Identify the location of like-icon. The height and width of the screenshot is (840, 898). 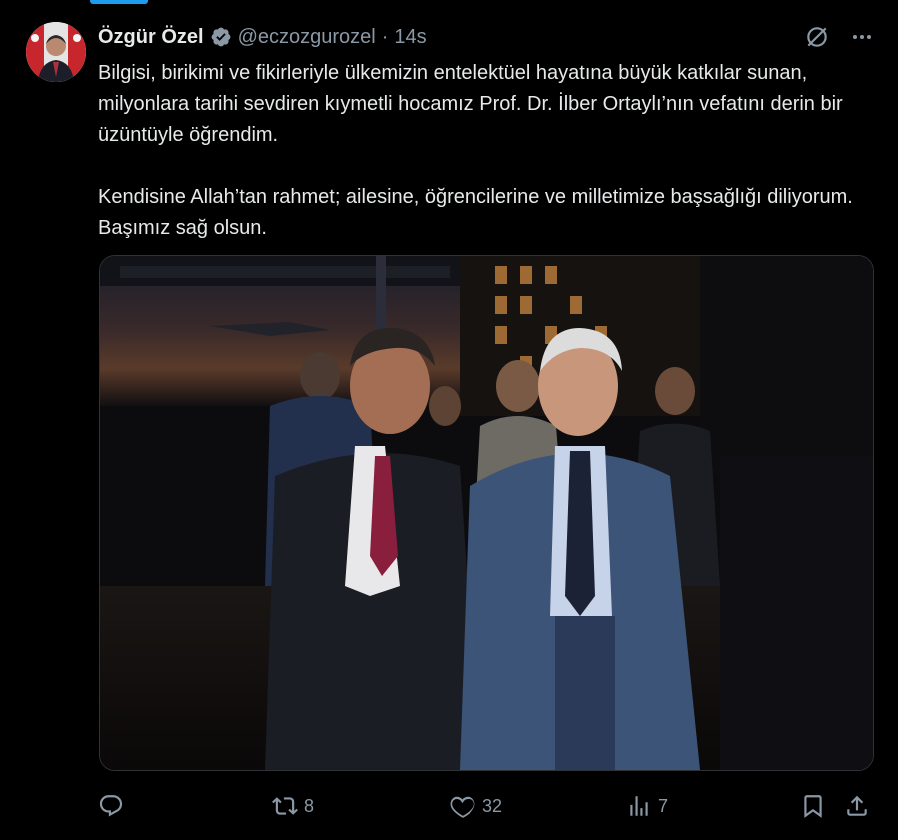
(462, 807).